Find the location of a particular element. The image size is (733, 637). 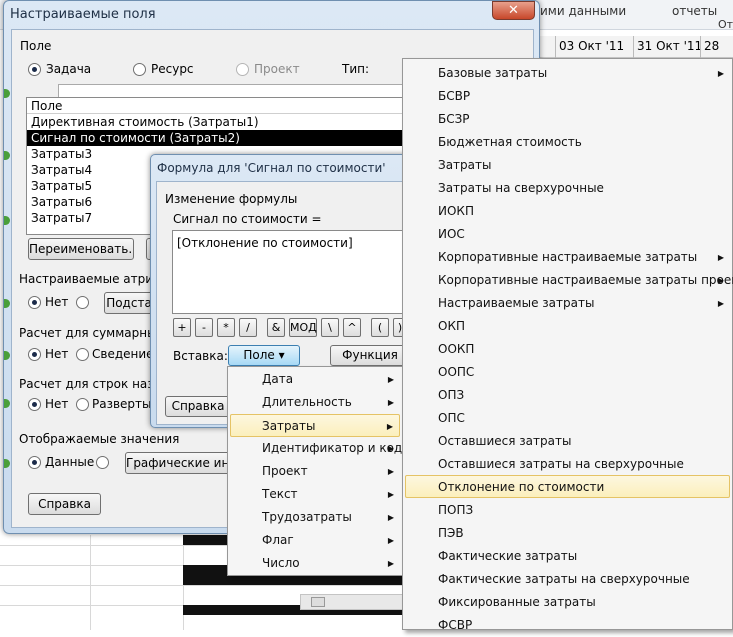

scrollbar-thumb is located at coordinates (318, 602).